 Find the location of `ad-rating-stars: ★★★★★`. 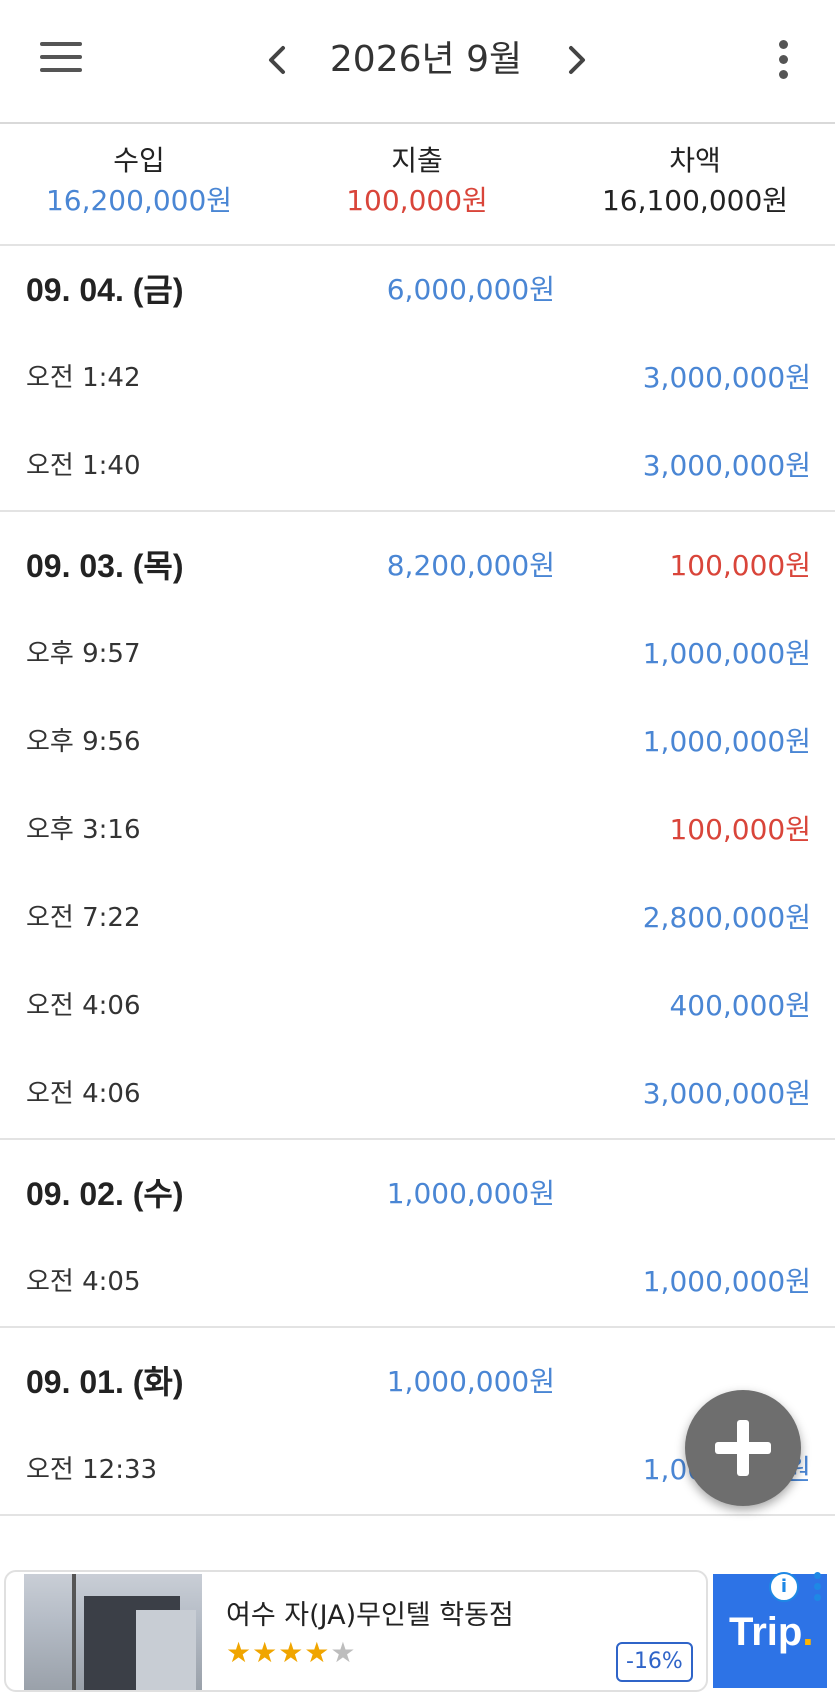

ad-rating-stars: ★★★★★ is located at coordinates (291, 1653).